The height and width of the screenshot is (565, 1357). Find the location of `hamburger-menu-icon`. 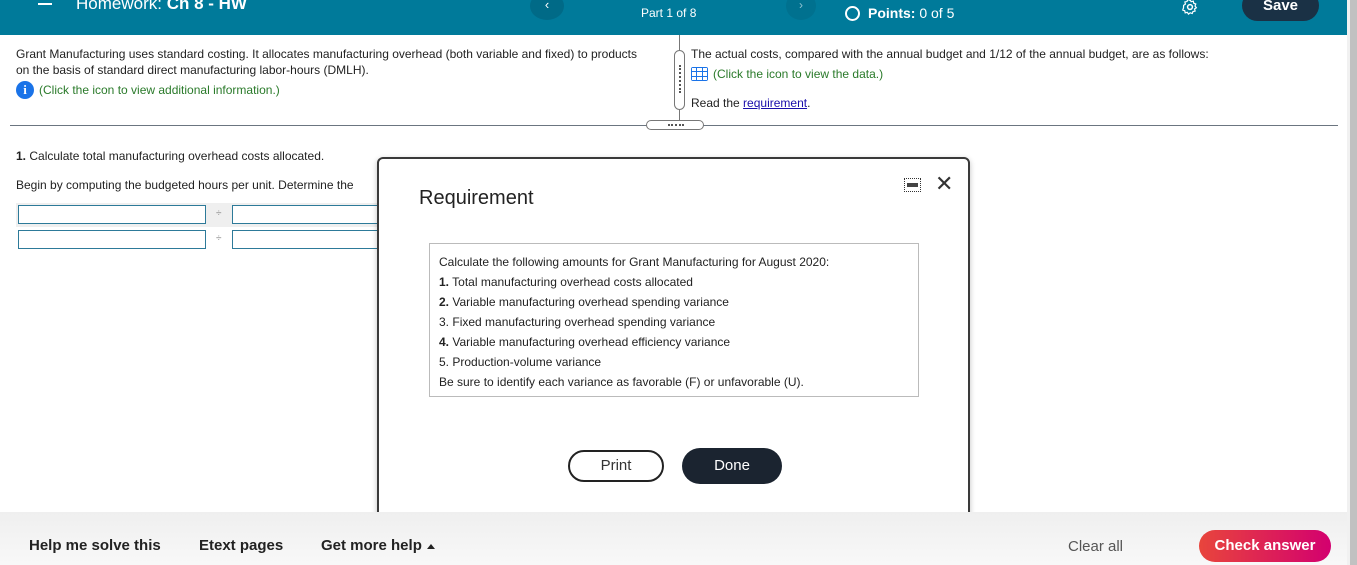

hamburger-menu-icon is located at coordinates (45, 4).